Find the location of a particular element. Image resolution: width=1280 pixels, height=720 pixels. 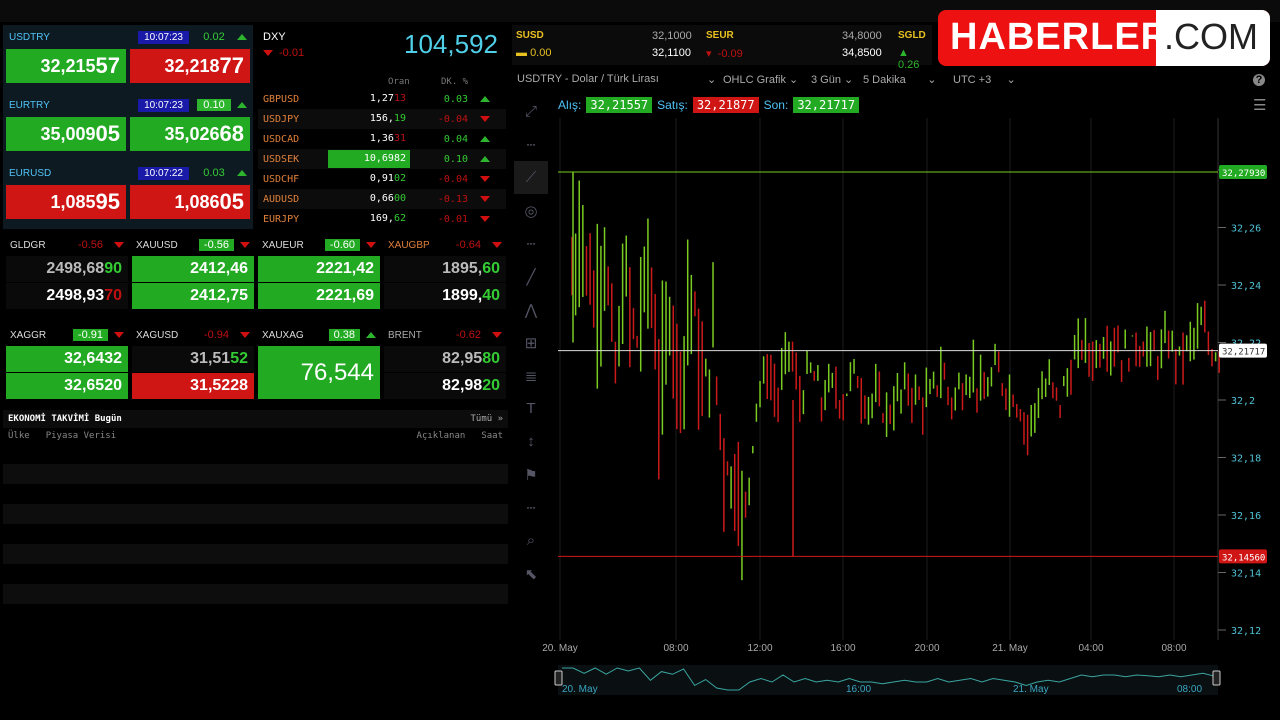

fx-change: 0.02 is located at coordinates (214, 37).